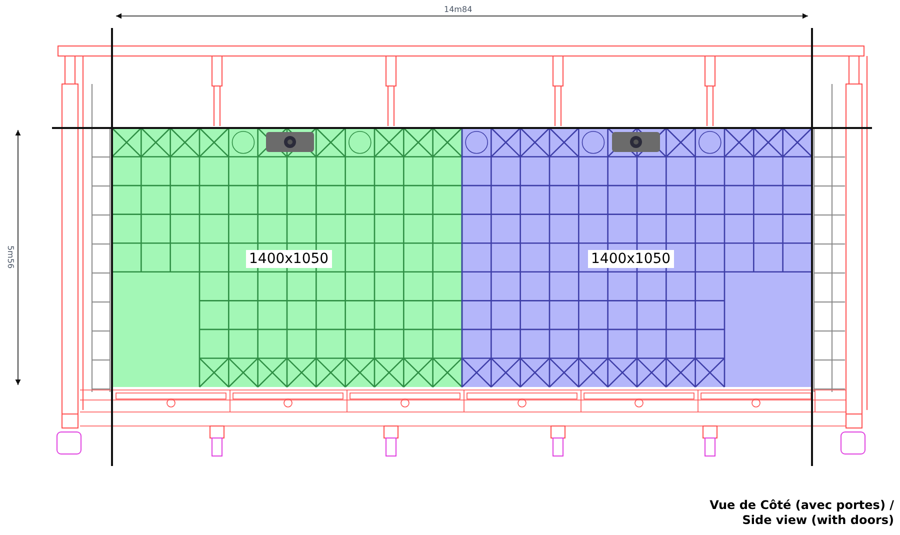  I want to click on dimension-label: 5m56, so click(10, 257).